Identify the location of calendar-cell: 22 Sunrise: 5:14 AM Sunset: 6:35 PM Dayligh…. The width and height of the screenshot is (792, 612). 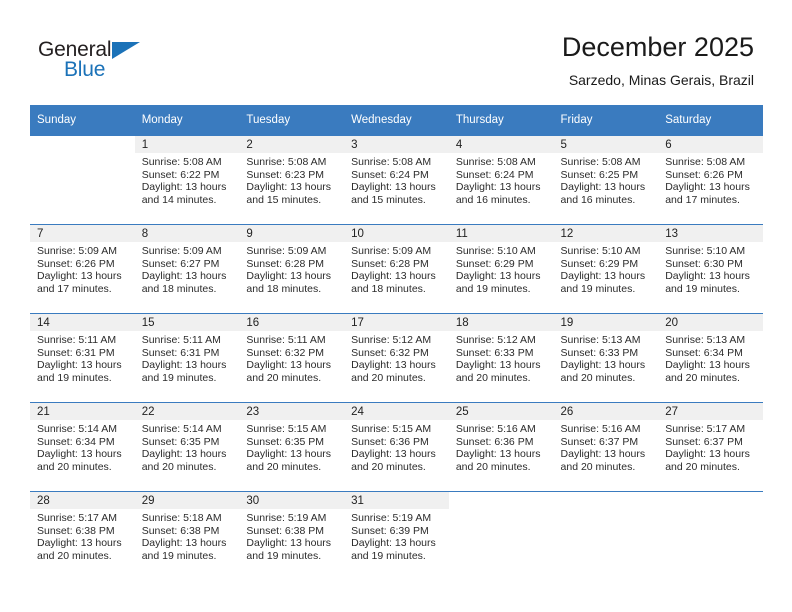
(187, 447).